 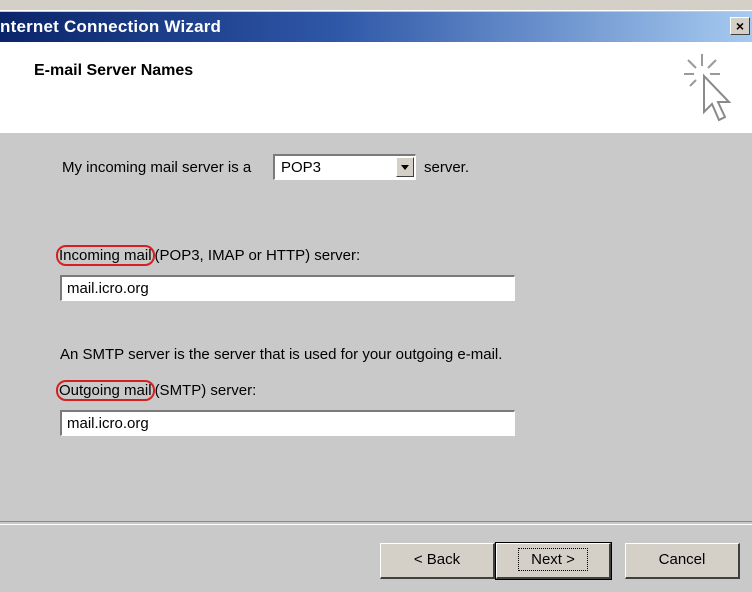 What do you see at coordinates (437, 561) in the screenshot?
I see `back-button: < Back` at bounding box center [437, 561].